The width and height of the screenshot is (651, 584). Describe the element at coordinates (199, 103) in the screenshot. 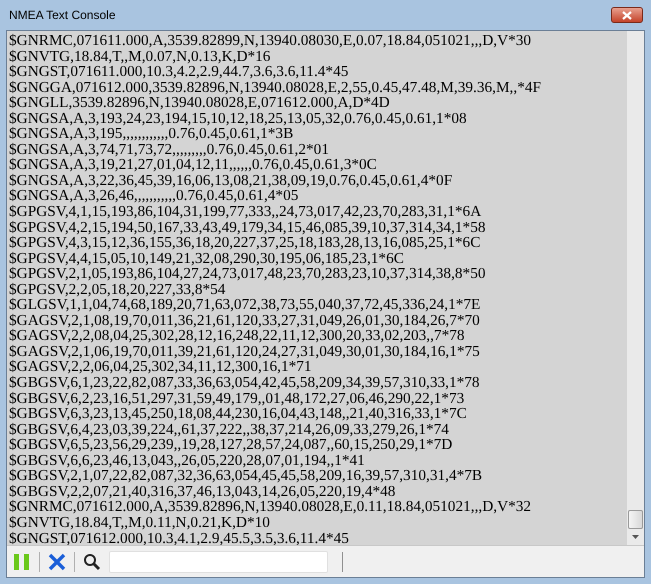

I see `console-line: $GNGLL,3539.82896,N,13940.08028,E,071612.000,A,D*4D` at that location.